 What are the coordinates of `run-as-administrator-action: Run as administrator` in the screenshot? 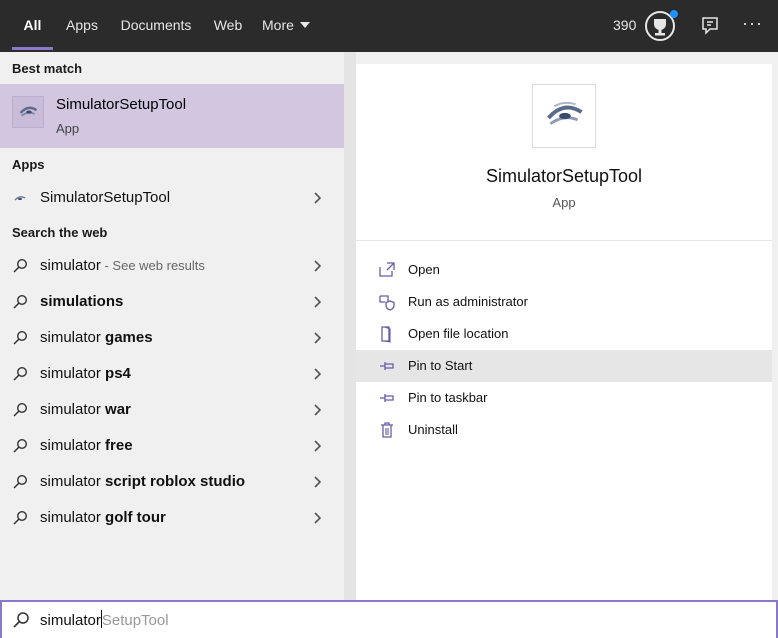 It's located at (564, 302).